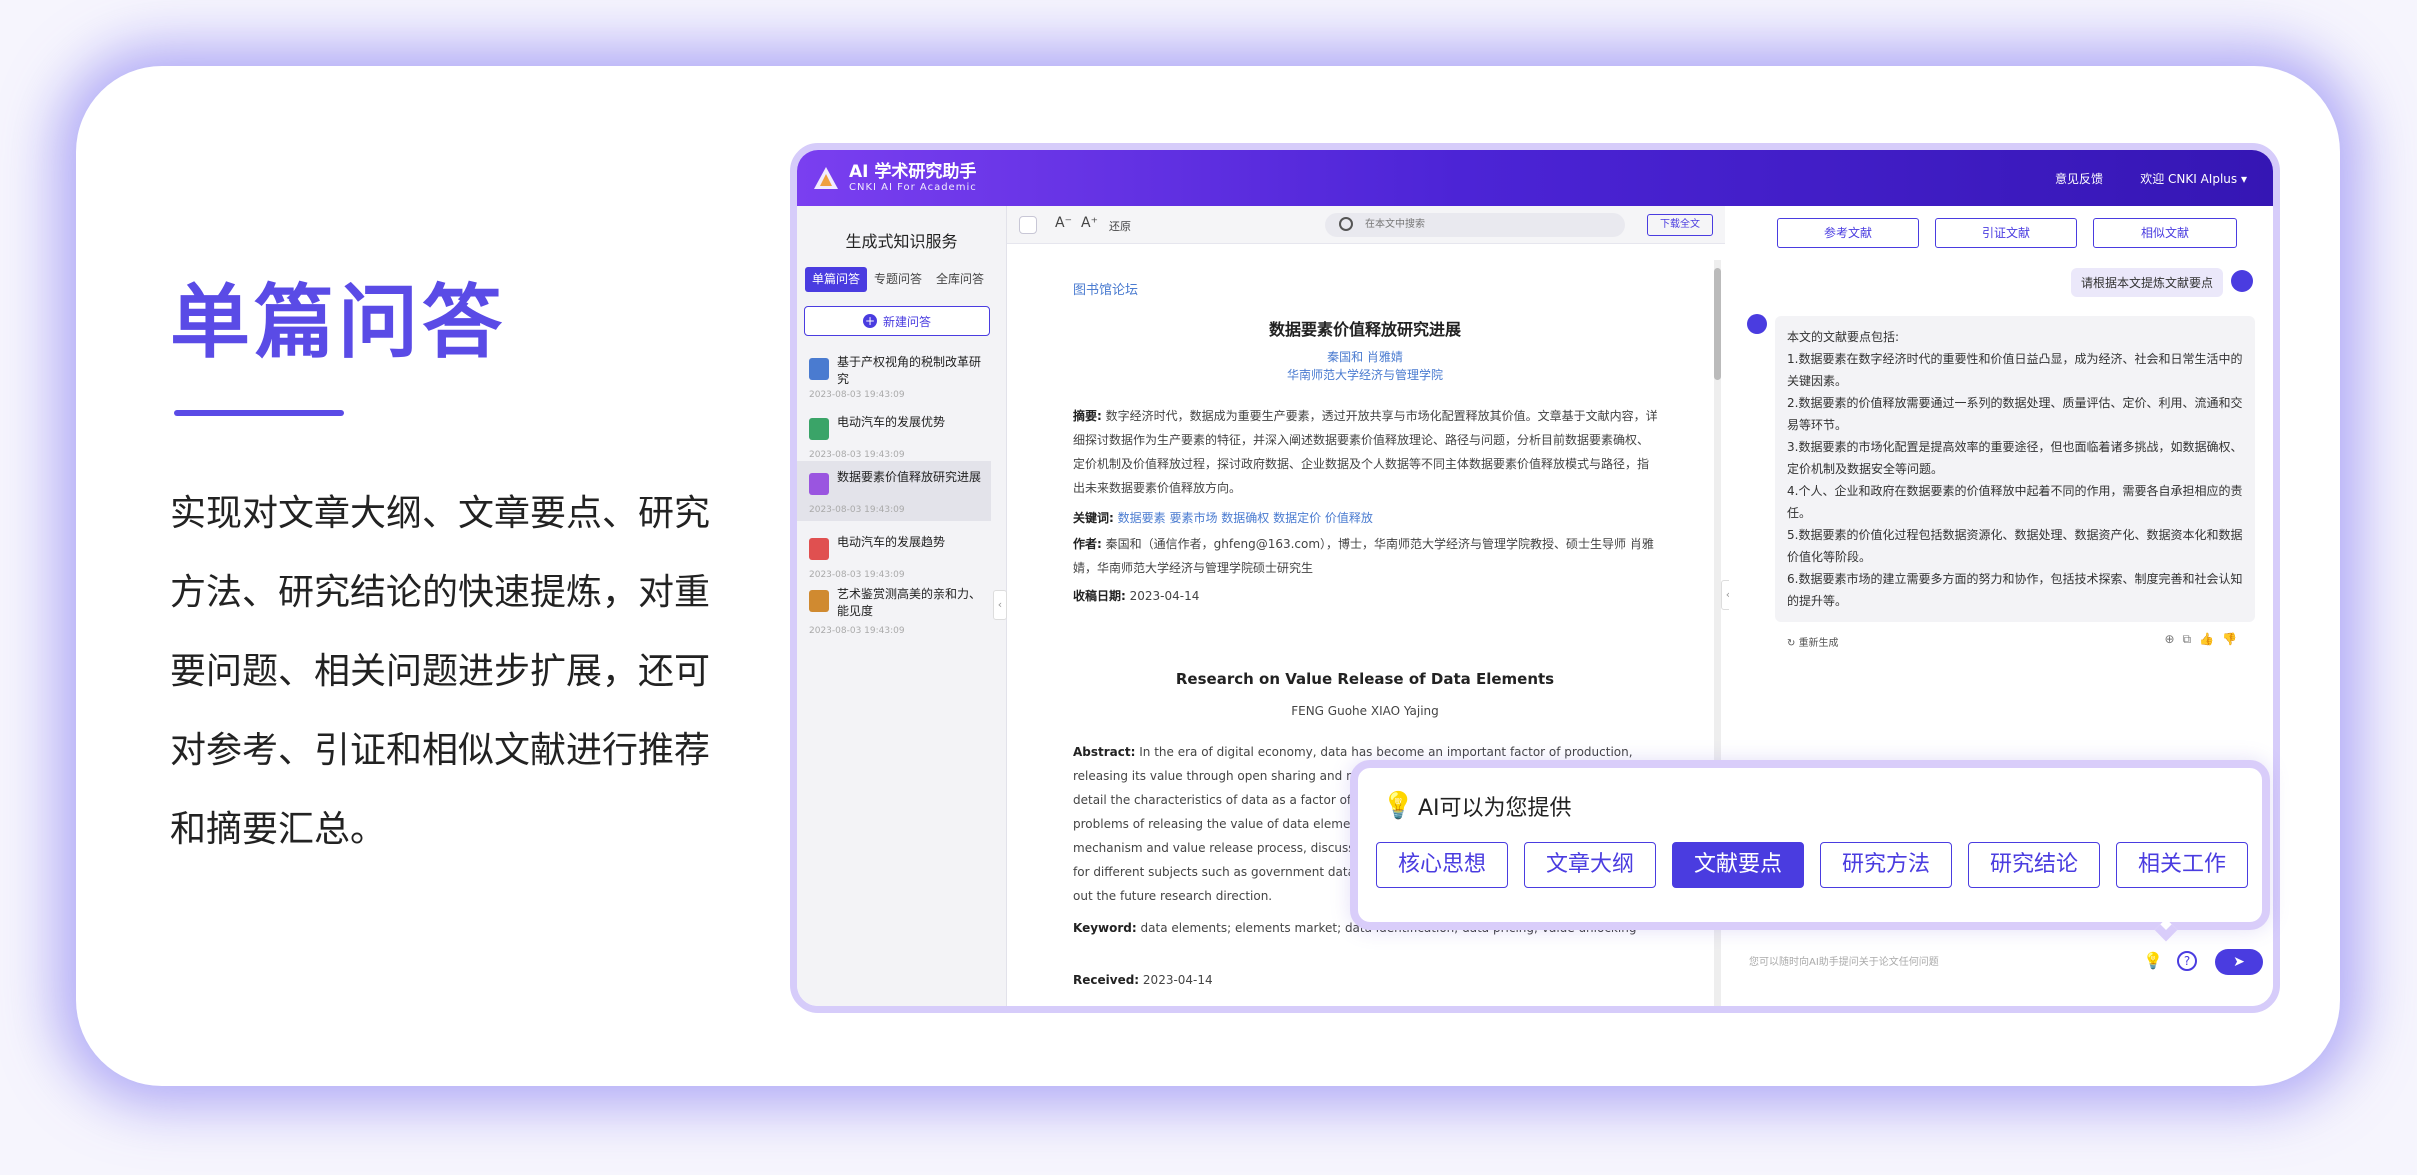 This screenshot has height=1175, width=2417. What do you see at coordinates (1089, 223) in the screenshot?
I see `font-increase-icon: A⁺` at bounding box center [1089, 223].